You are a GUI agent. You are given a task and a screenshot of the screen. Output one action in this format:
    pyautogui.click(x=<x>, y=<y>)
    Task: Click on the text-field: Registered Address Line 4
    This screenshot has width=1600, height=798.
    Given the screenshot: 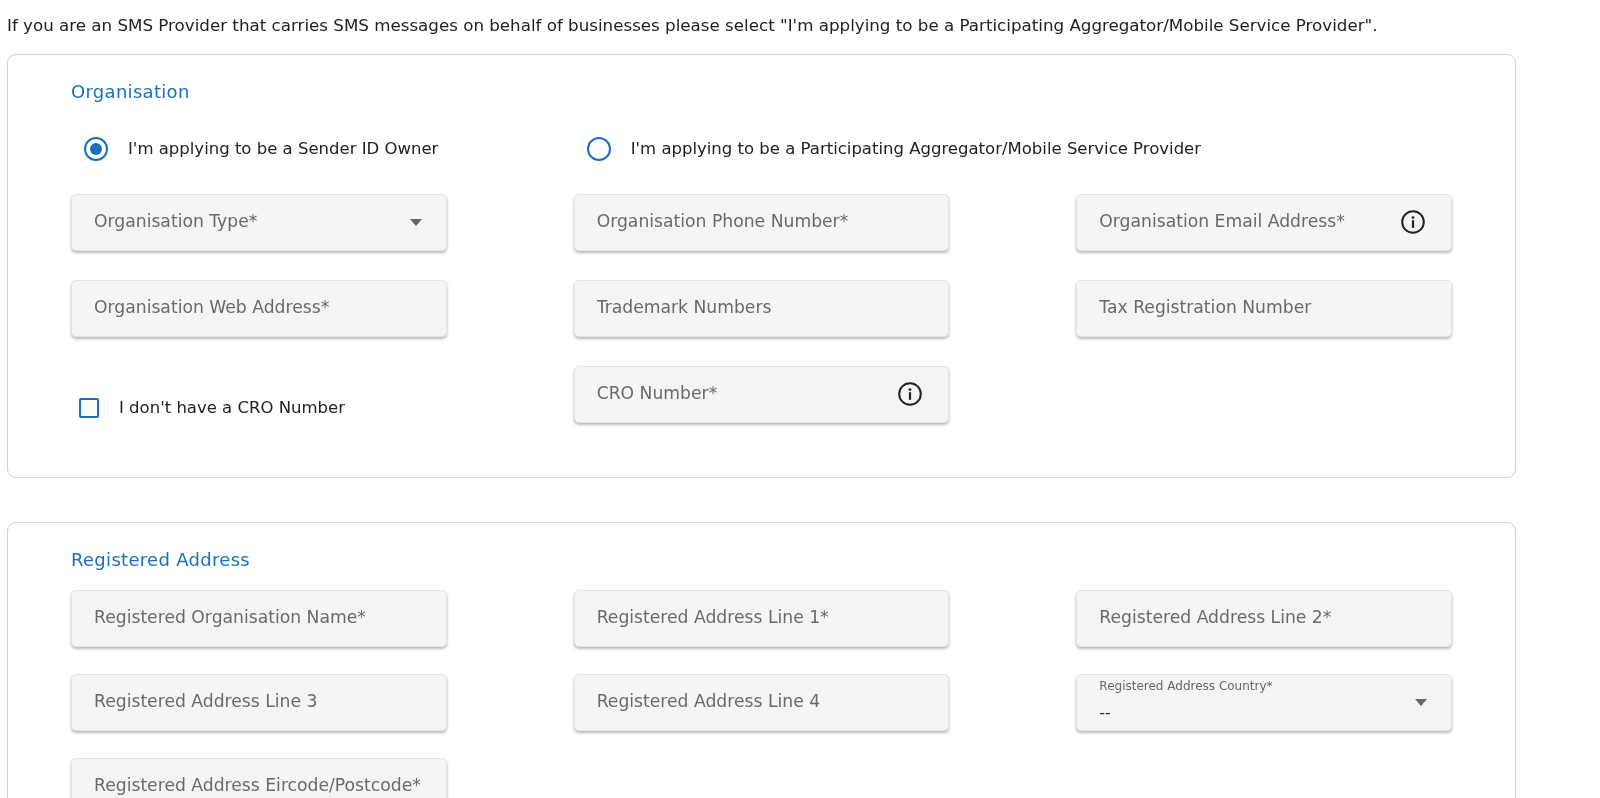 What is the action you would take?
    pyautogui.click(x=761, y=702)
    